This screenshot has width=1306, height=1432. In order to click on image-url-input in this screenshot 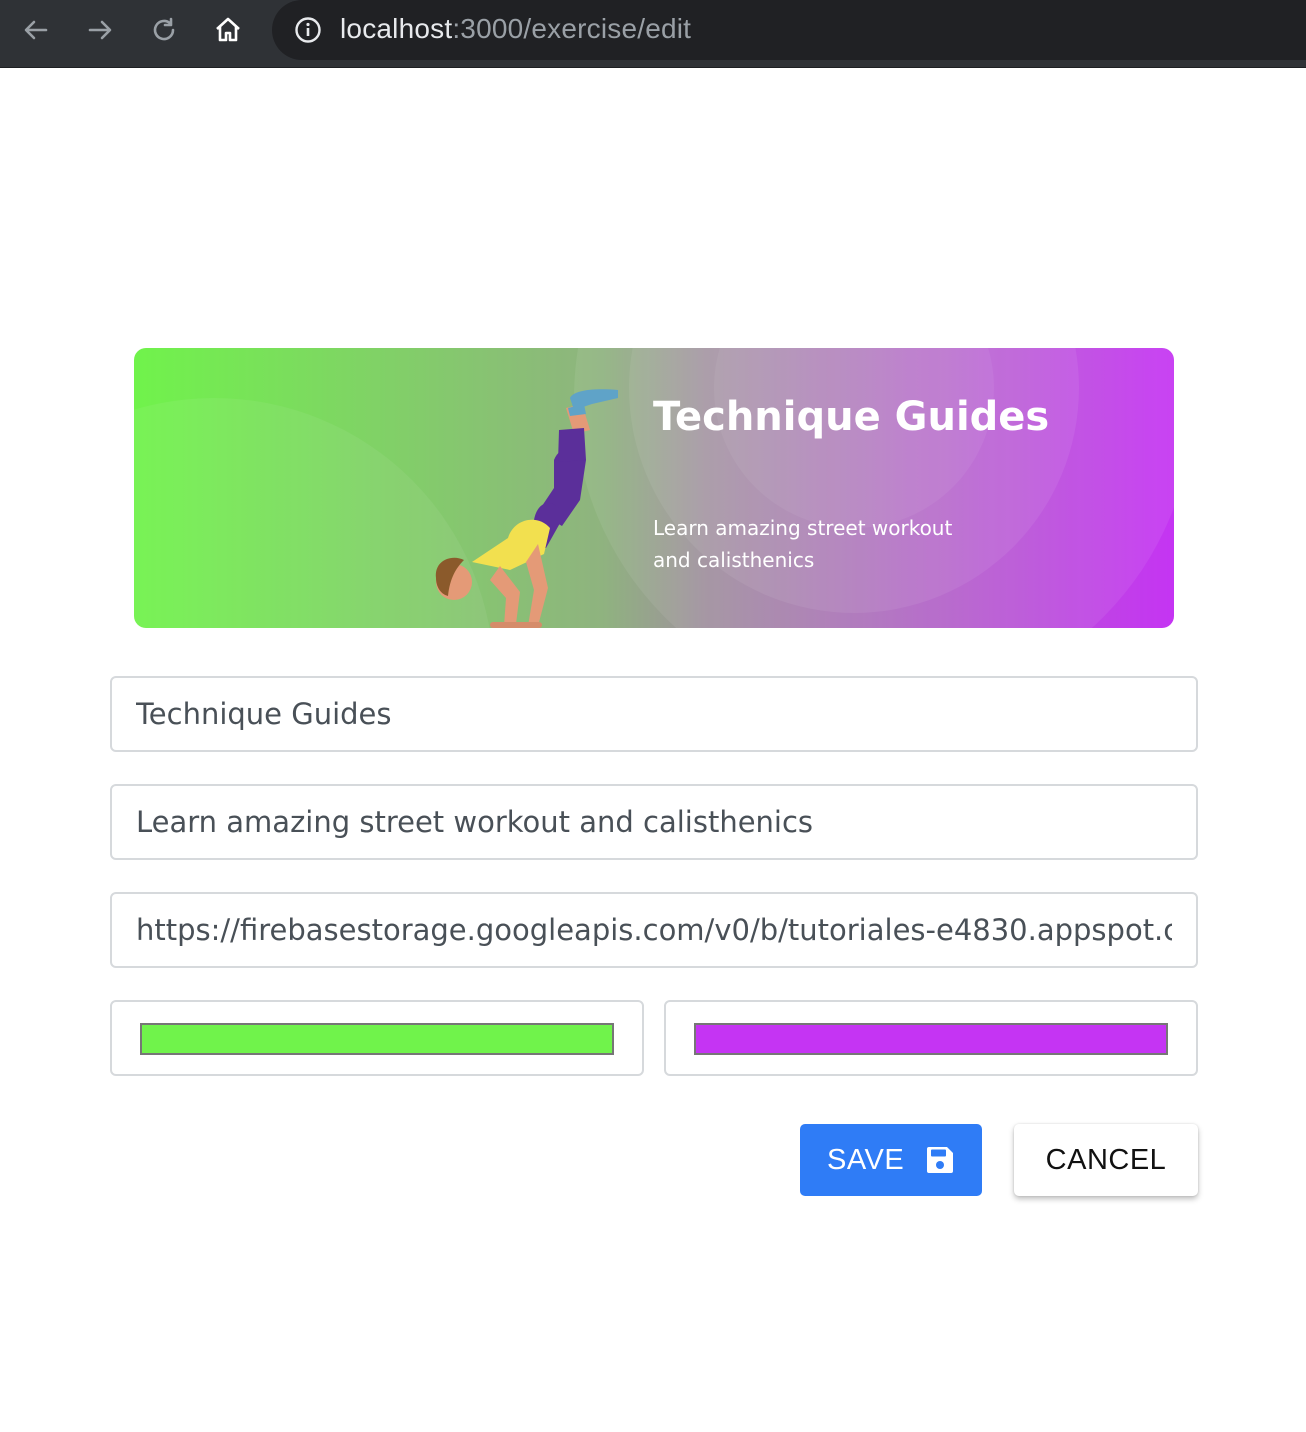, I will do `click(654, 930)`.